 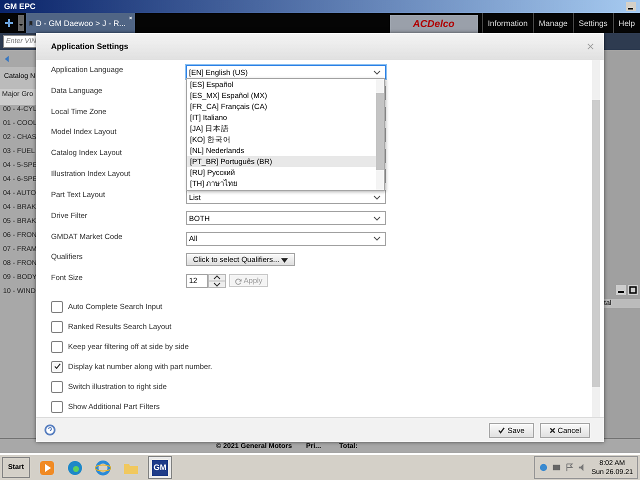 What do you see at coordinates (20, 6) in the screenshot?
I see `window-title: GM EPC` at bounding box center [20, 6].